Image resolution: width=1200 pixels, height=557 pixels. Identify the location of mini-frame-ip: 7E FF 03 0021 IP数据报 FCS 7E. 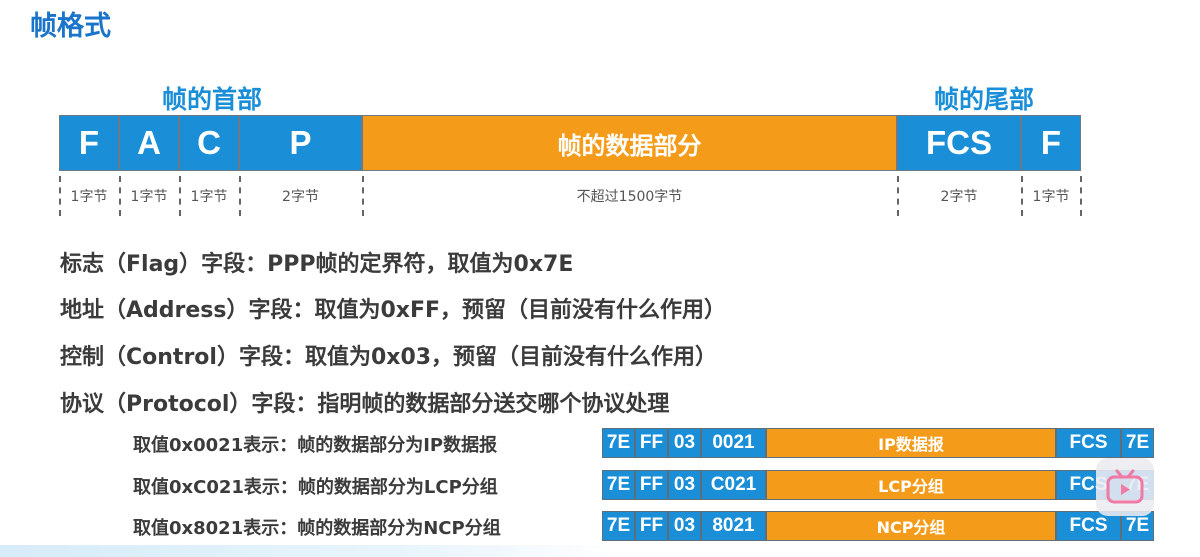
(878, 443).